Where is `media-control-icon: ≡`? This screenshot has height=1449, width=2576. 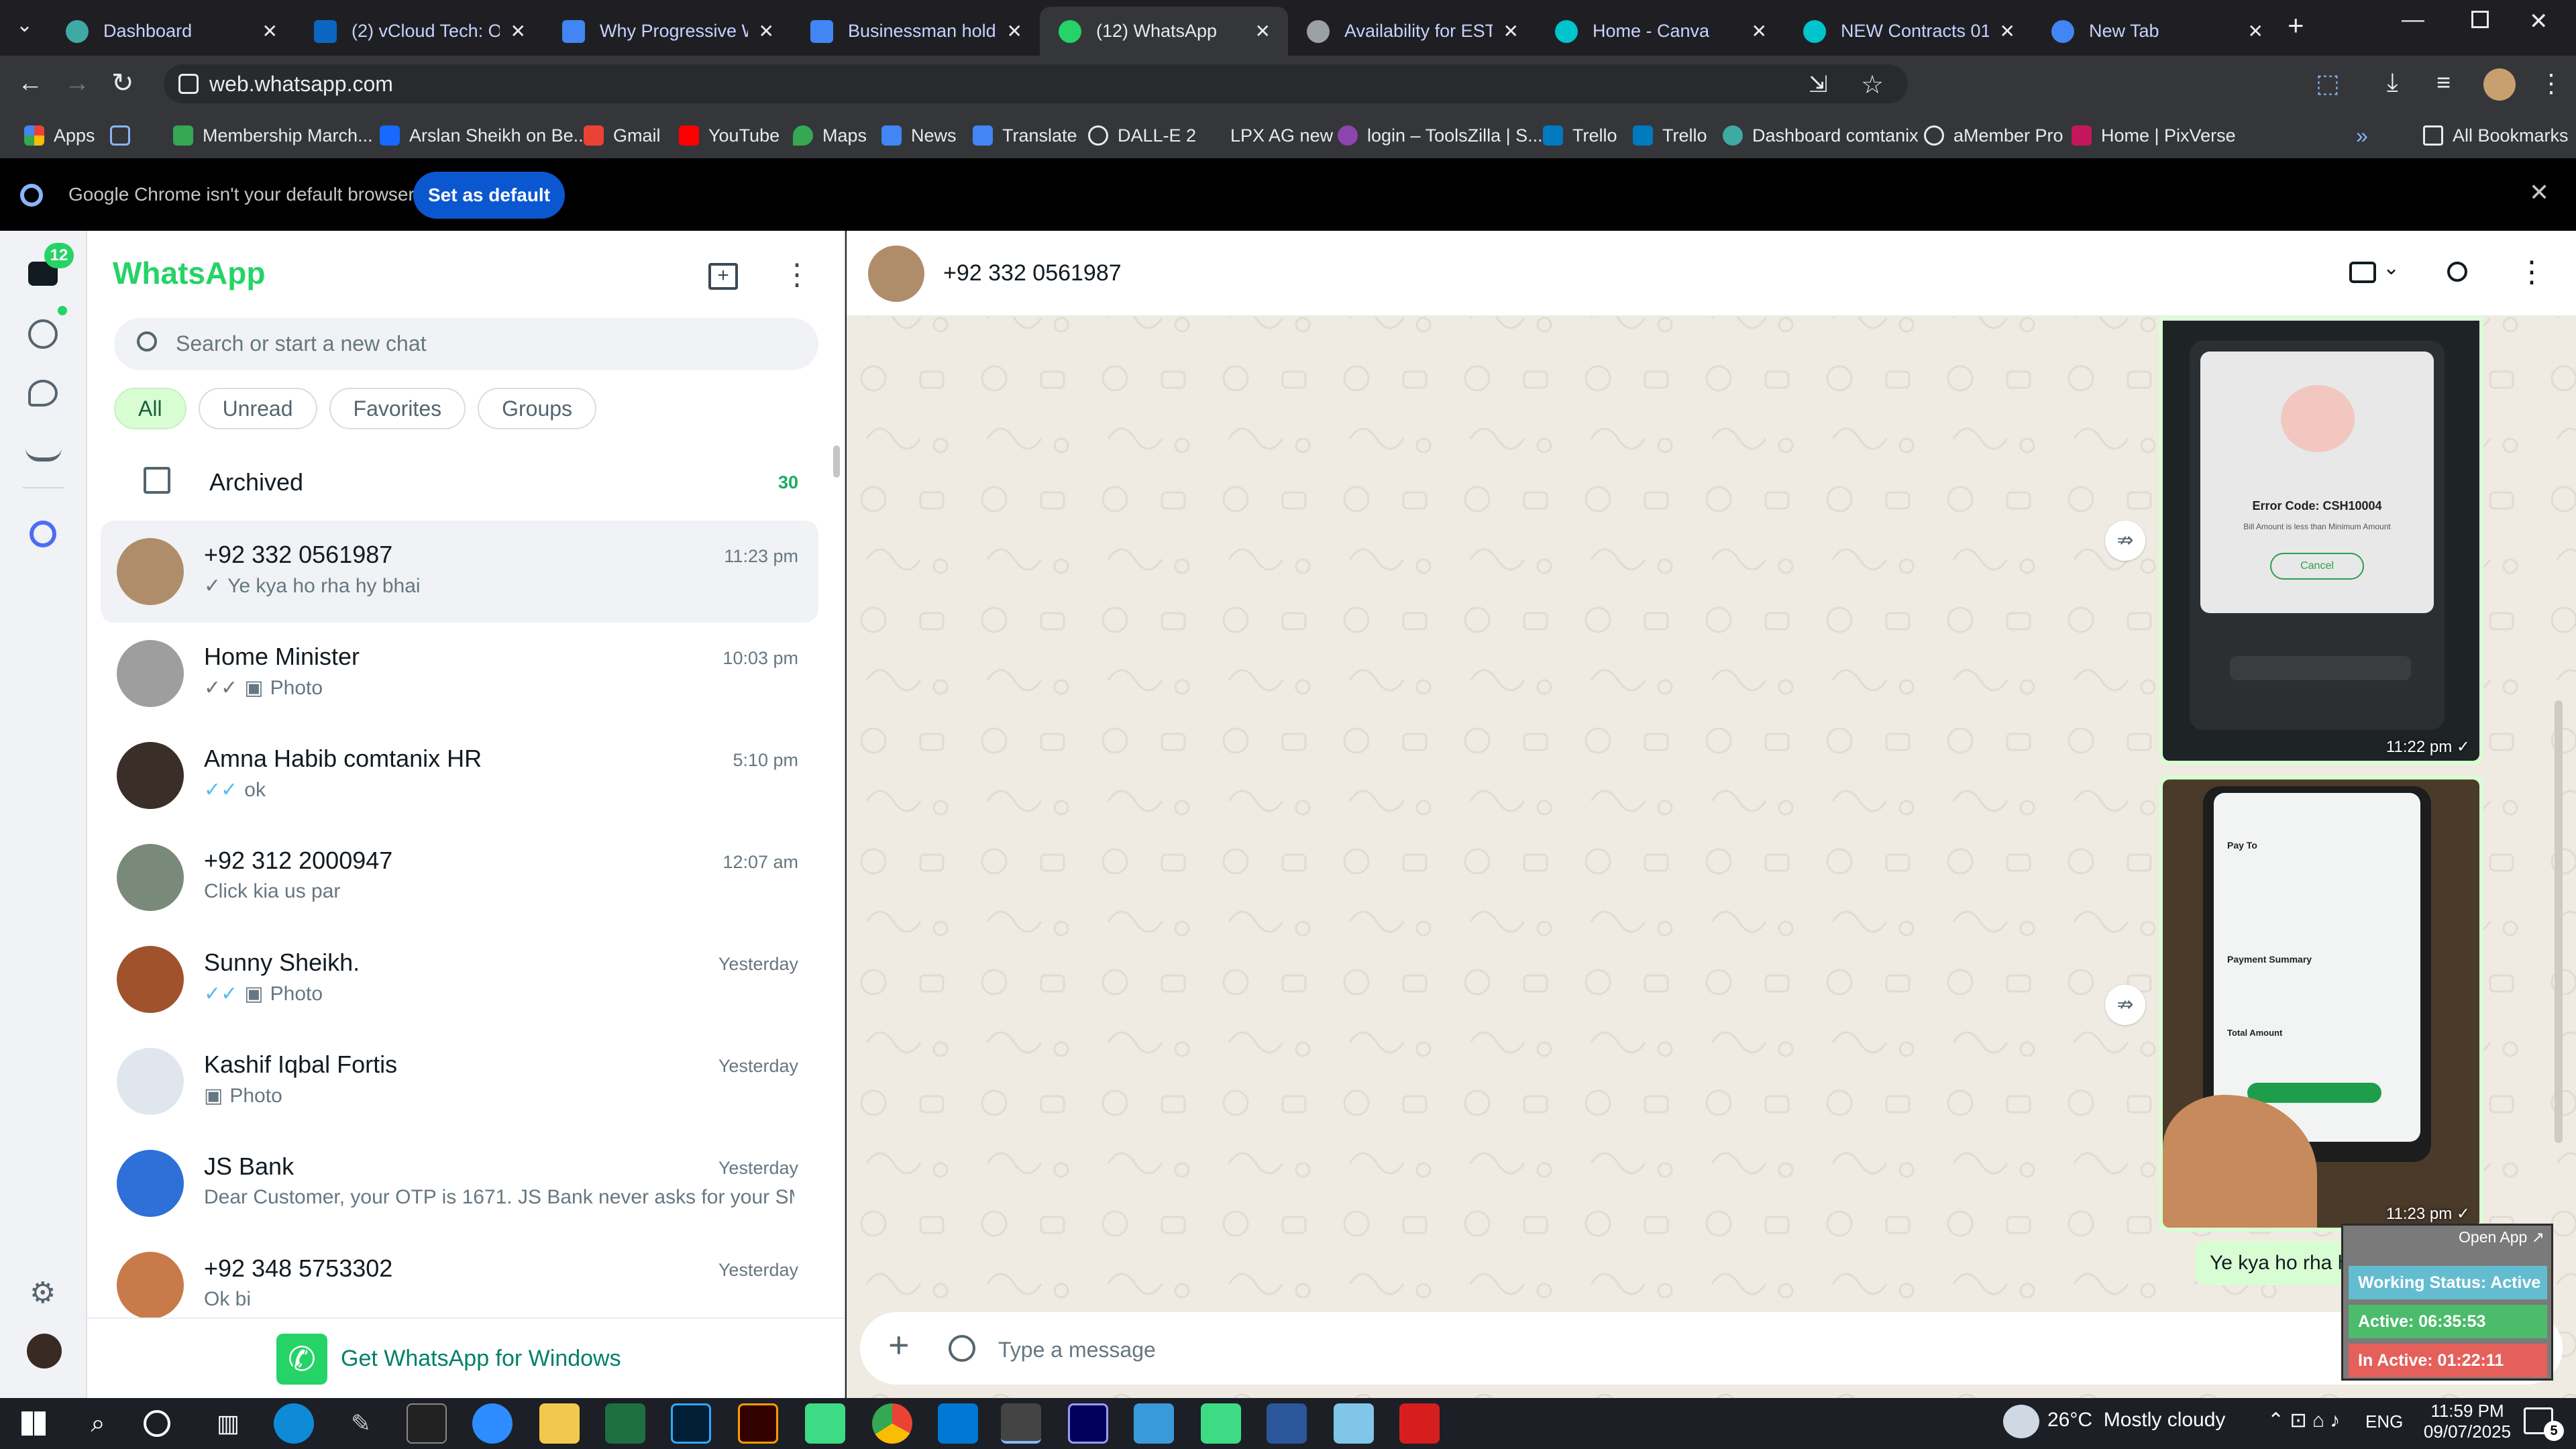 media-control-icon: ≡ is located at coordinates (2443, 82).